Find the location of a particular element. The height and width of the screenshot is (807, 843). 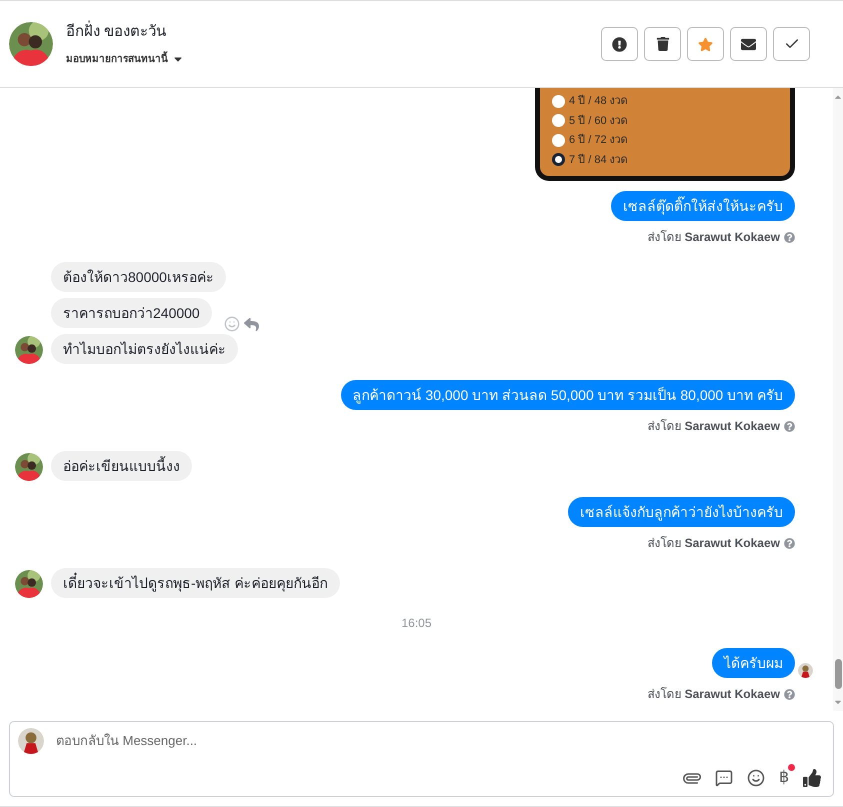

option-label: 4 ปี / 48 งวด is located at coordinates (598, 101).